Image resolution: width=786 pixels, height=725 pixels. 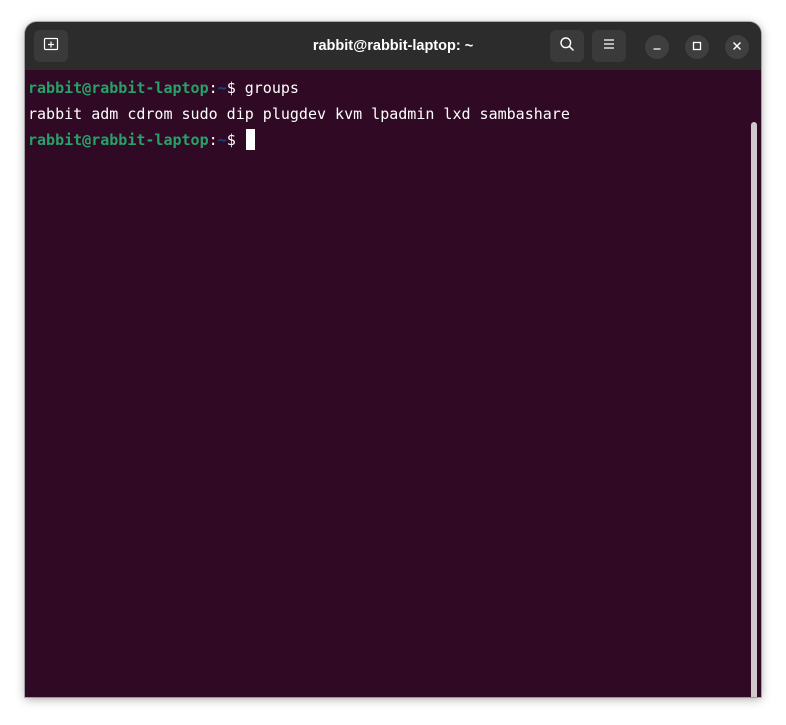 What do you see at coordinates (393, 46) in the screenshot?
I see `header-bar: rabbit@rabbit-laptop: ~` at bounding box center [393, 46].